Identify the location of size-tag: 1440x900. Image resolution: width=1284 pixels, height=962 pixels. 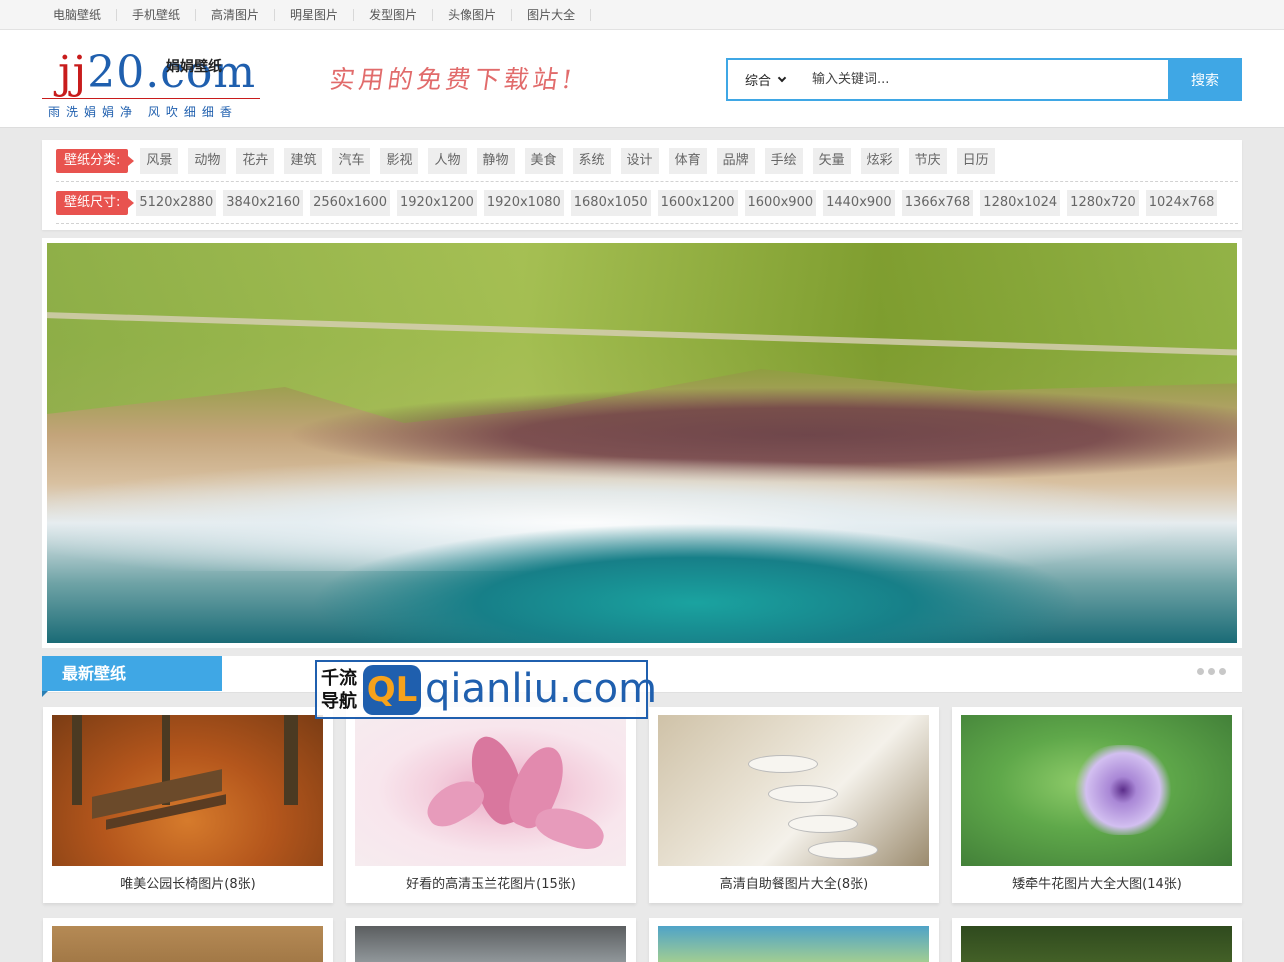
(859, 202).